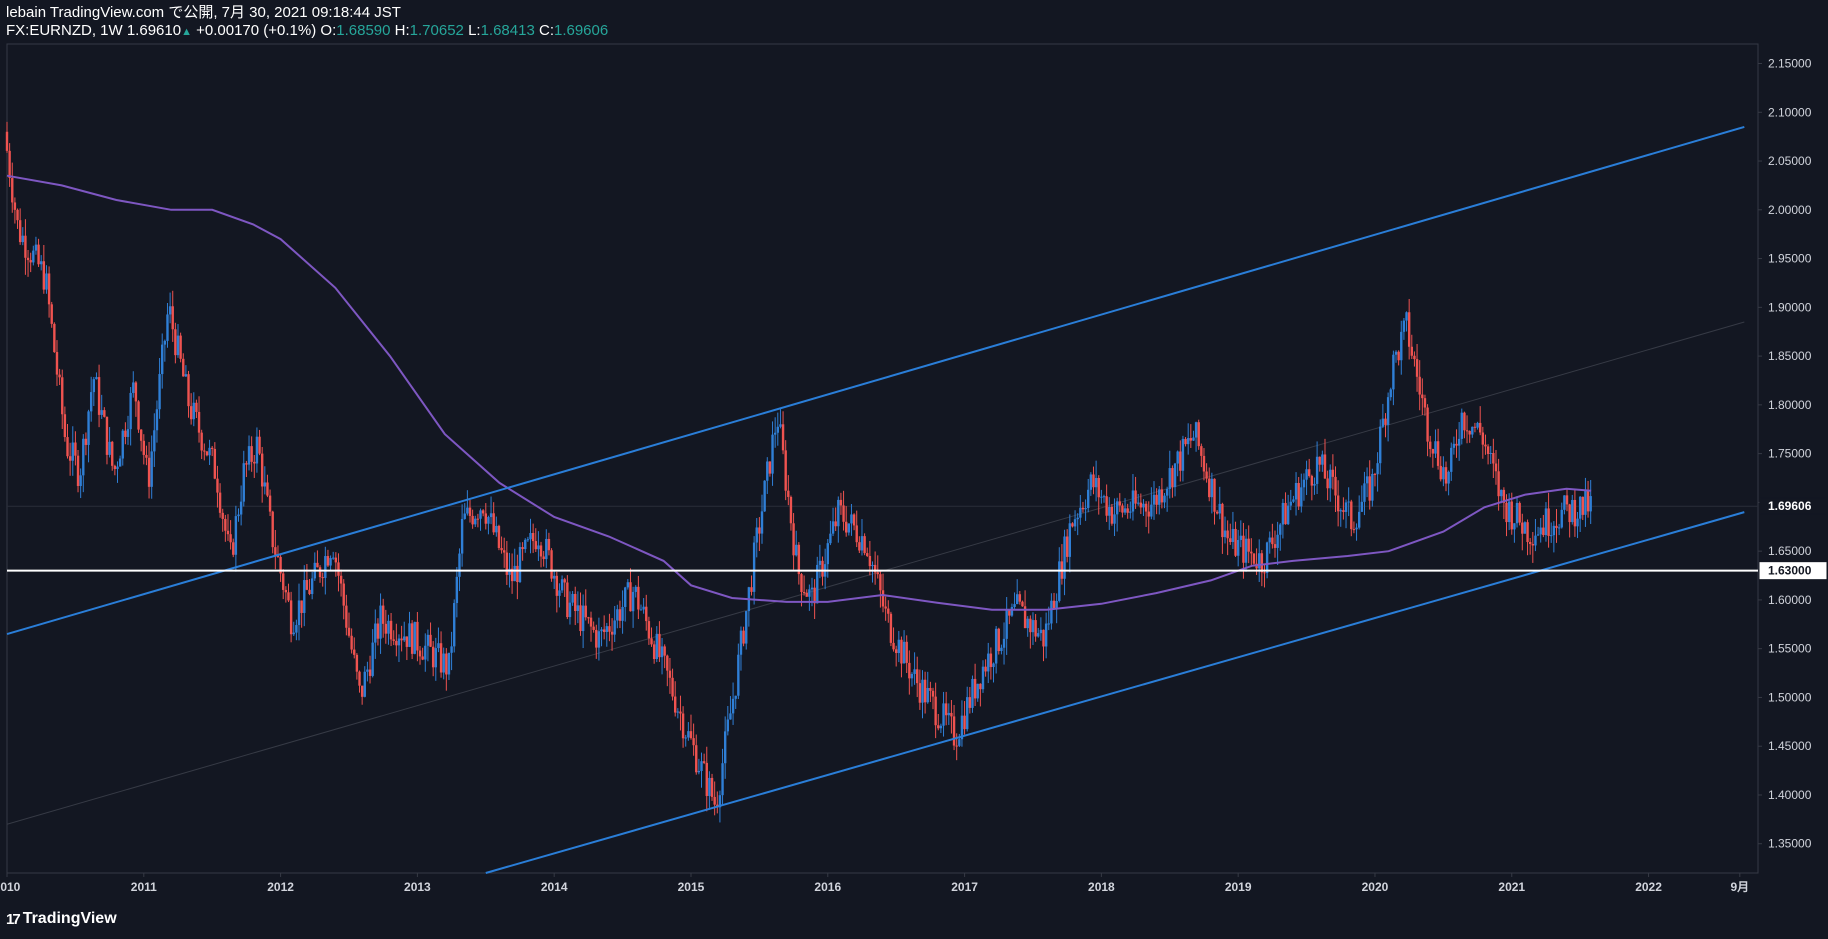 The image size is (1828, 939). Describe the element at coordinates (1790, 259) in the screenshot. I see `y-tick-label: 1.95000` at that location.